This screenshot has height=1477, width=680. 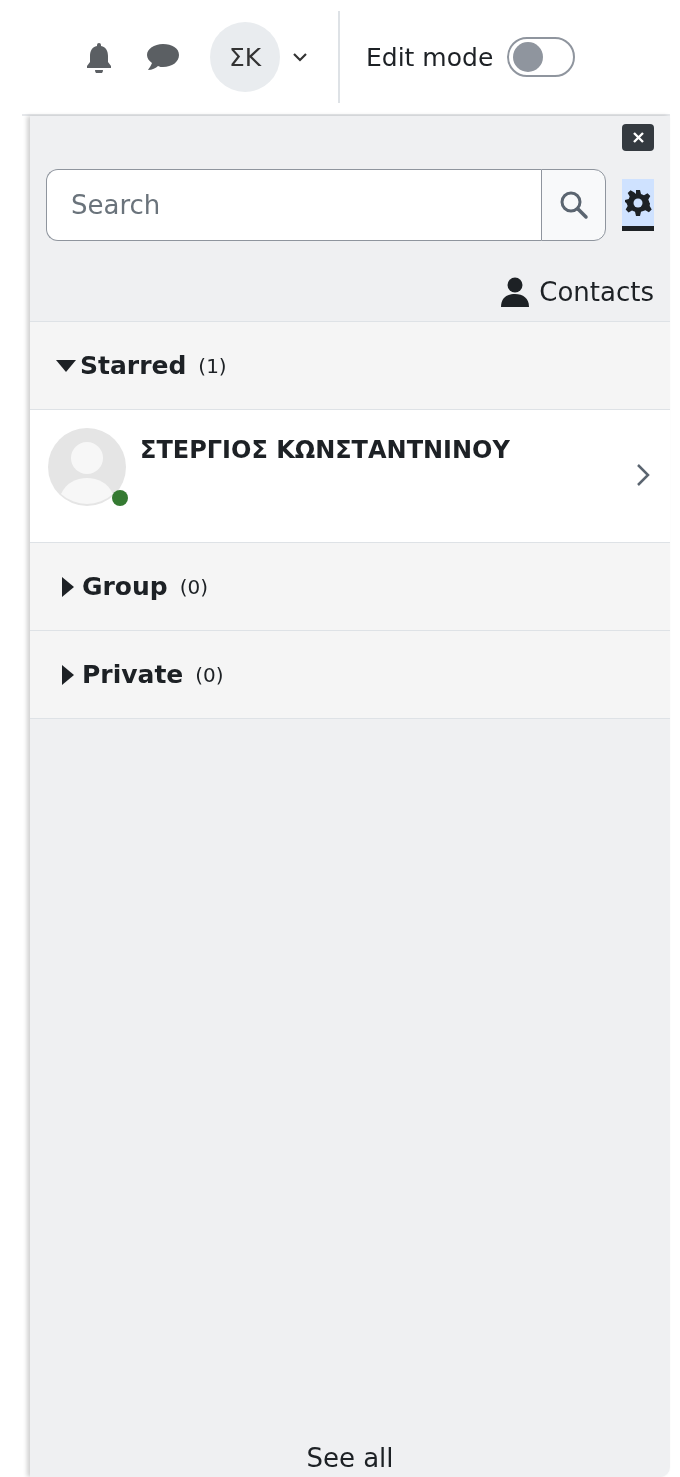 I want to click on settings-icon, so click(x=638, y=202).